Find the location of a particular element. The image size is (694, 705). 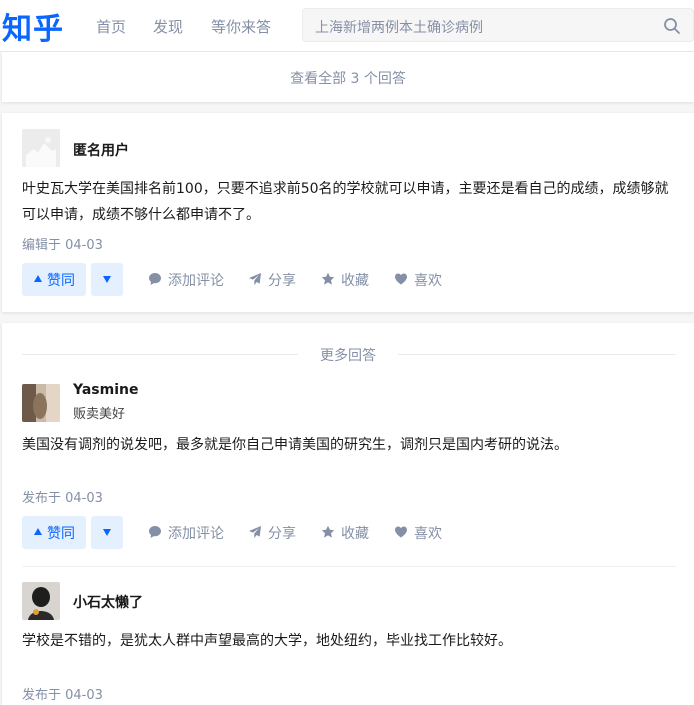

answer-content: 学校是不错的，是犹太人群中声望最高的大学，地处纽约，毕业找工作比较好。 is located at coordinates (267, 641).